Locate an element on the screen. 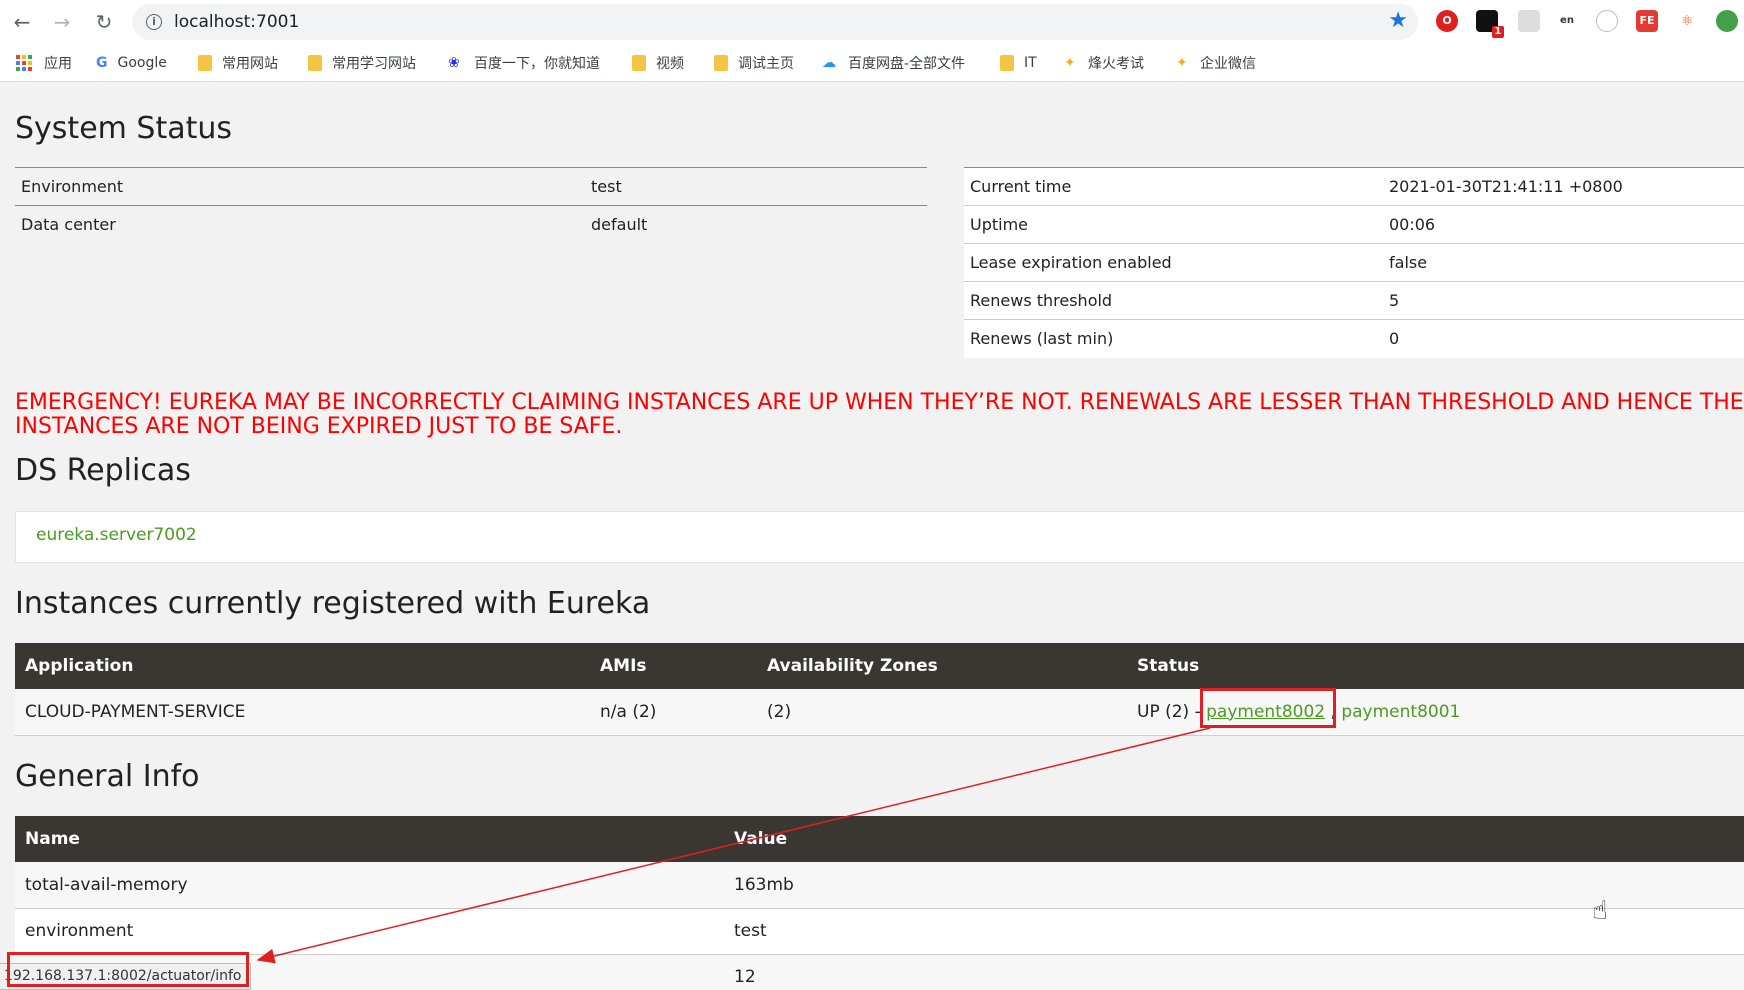  annotation-arrow is located at coordinates (733, 845).